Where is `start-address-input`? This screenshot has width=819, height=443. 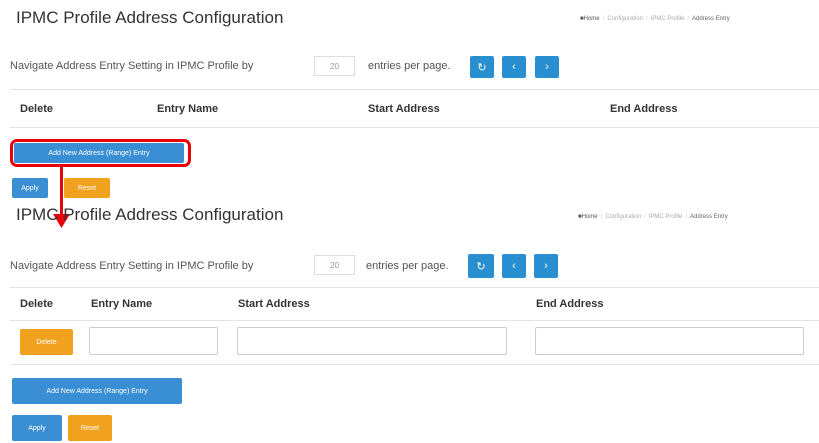
start-address-input is located at coordinates (372, 341).